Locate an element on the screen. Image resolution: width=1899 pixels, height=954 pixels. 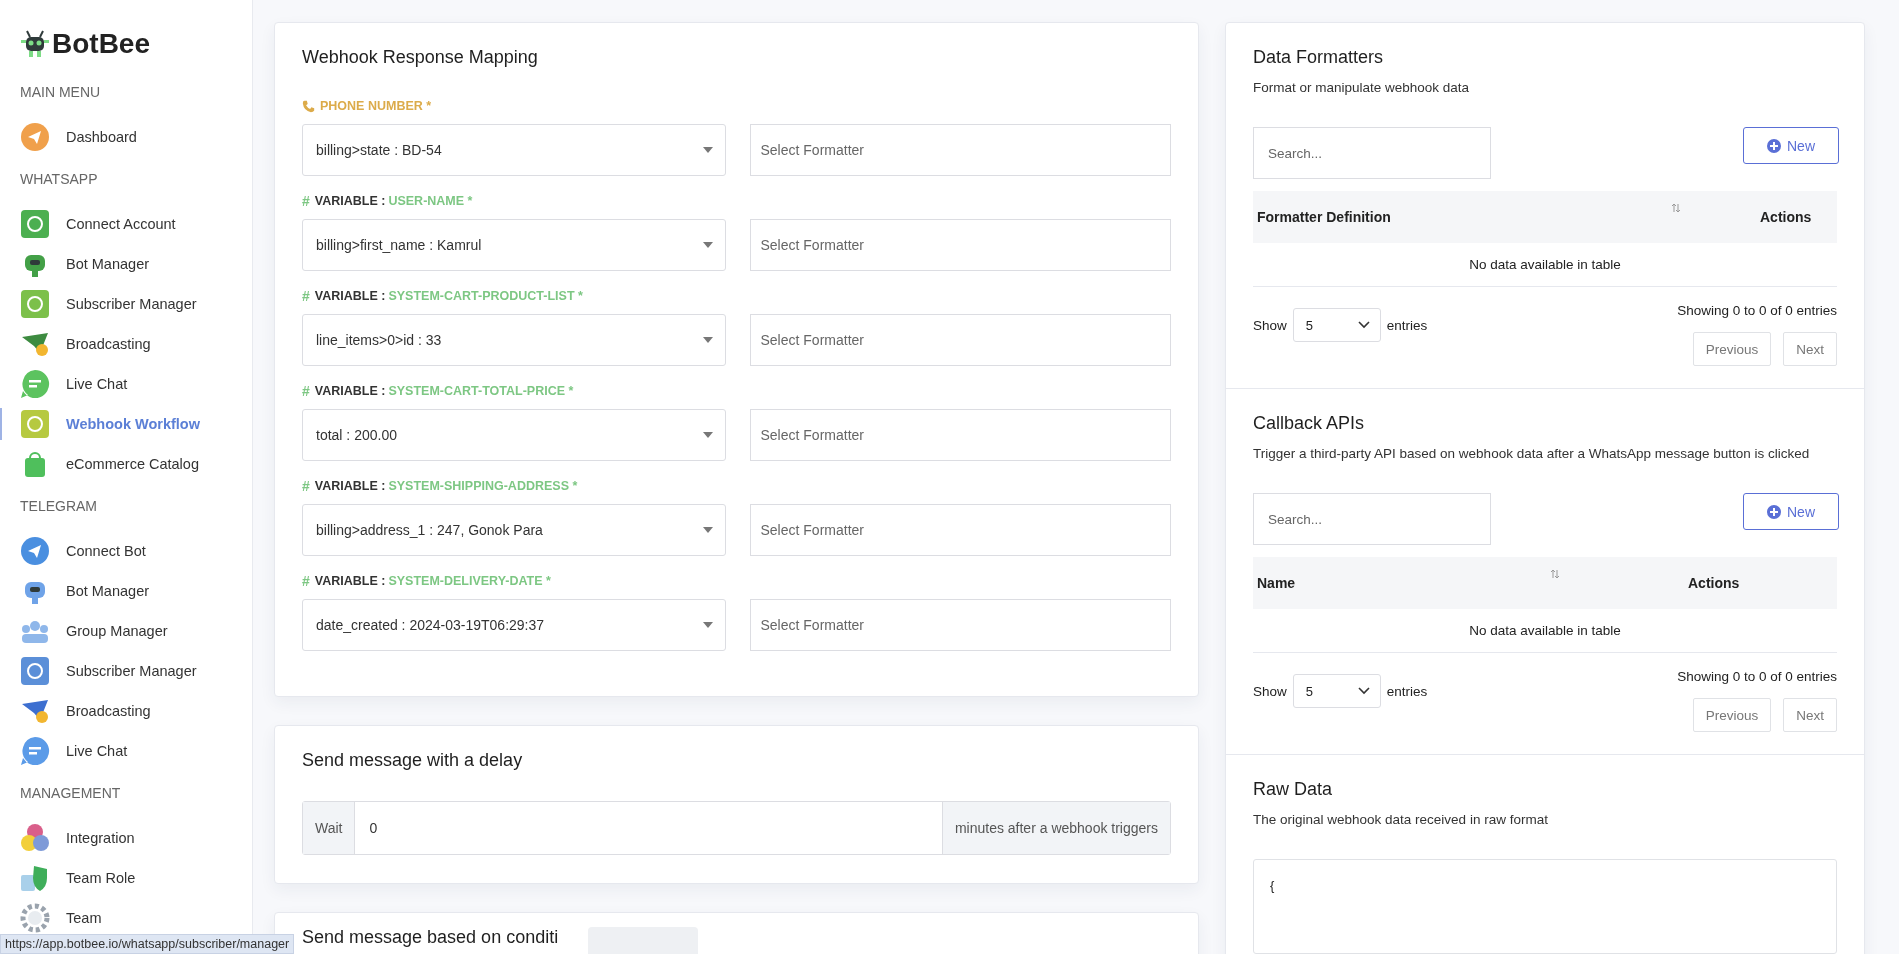
variable-name: SYSTEM-SHIPPING-ADDRESS * is located at coordinates (483, 486).